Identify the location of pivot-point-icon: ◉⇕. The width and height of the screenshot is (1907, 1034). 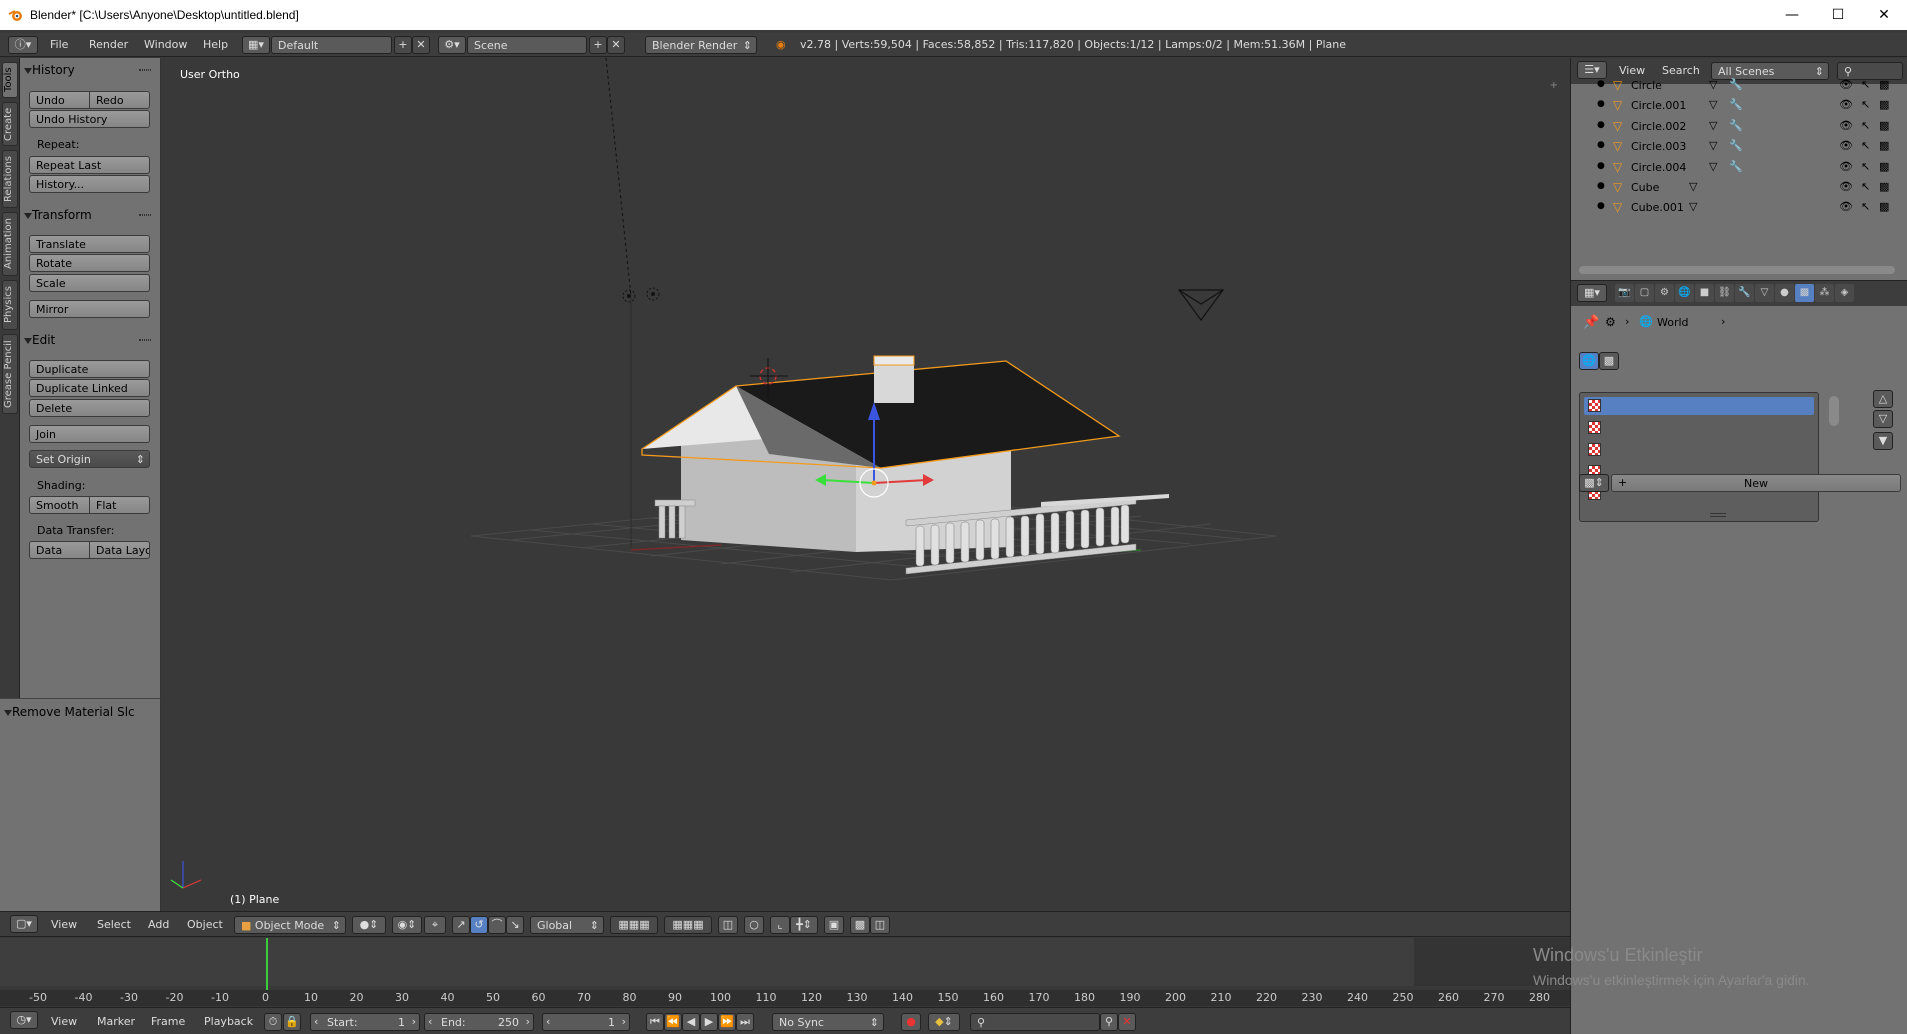
(407, 925).